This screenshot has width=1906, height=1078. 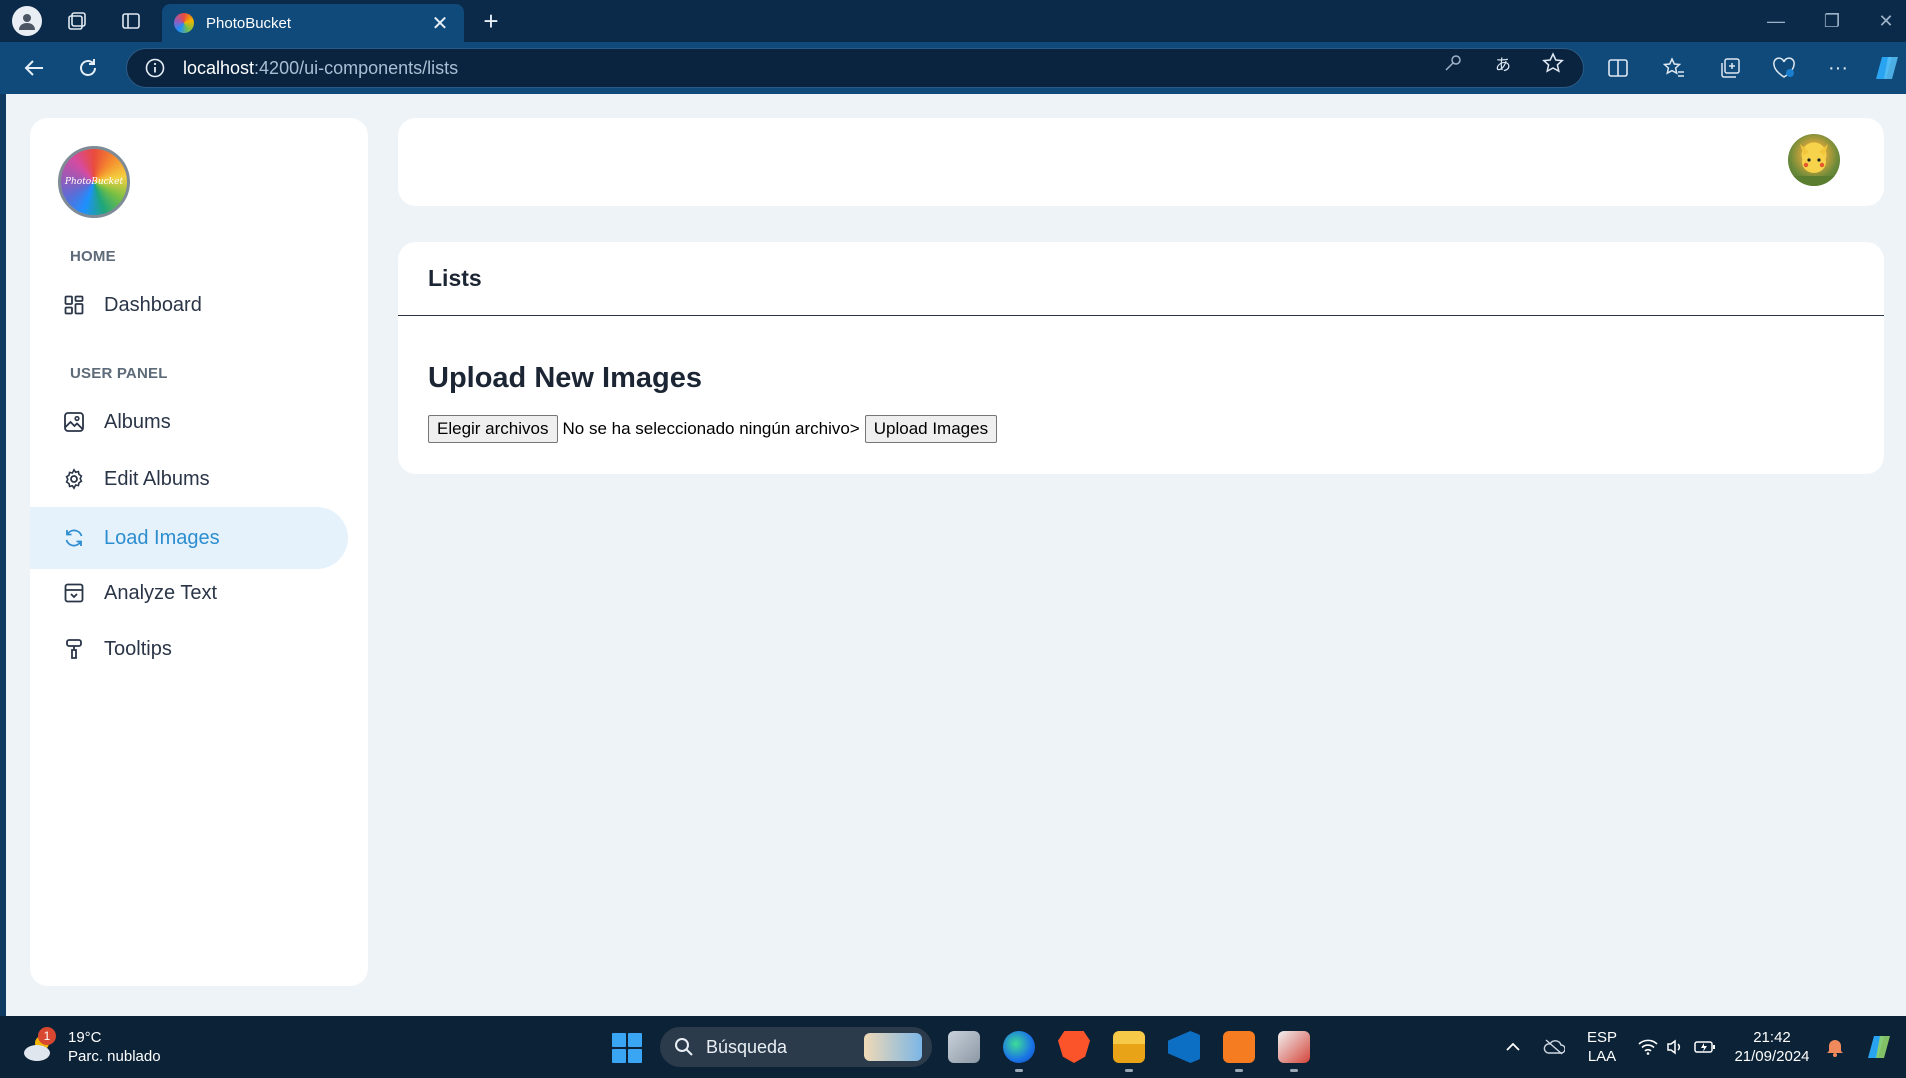 I want to click on new-tab-icon: +, so click(x=491, y=21).